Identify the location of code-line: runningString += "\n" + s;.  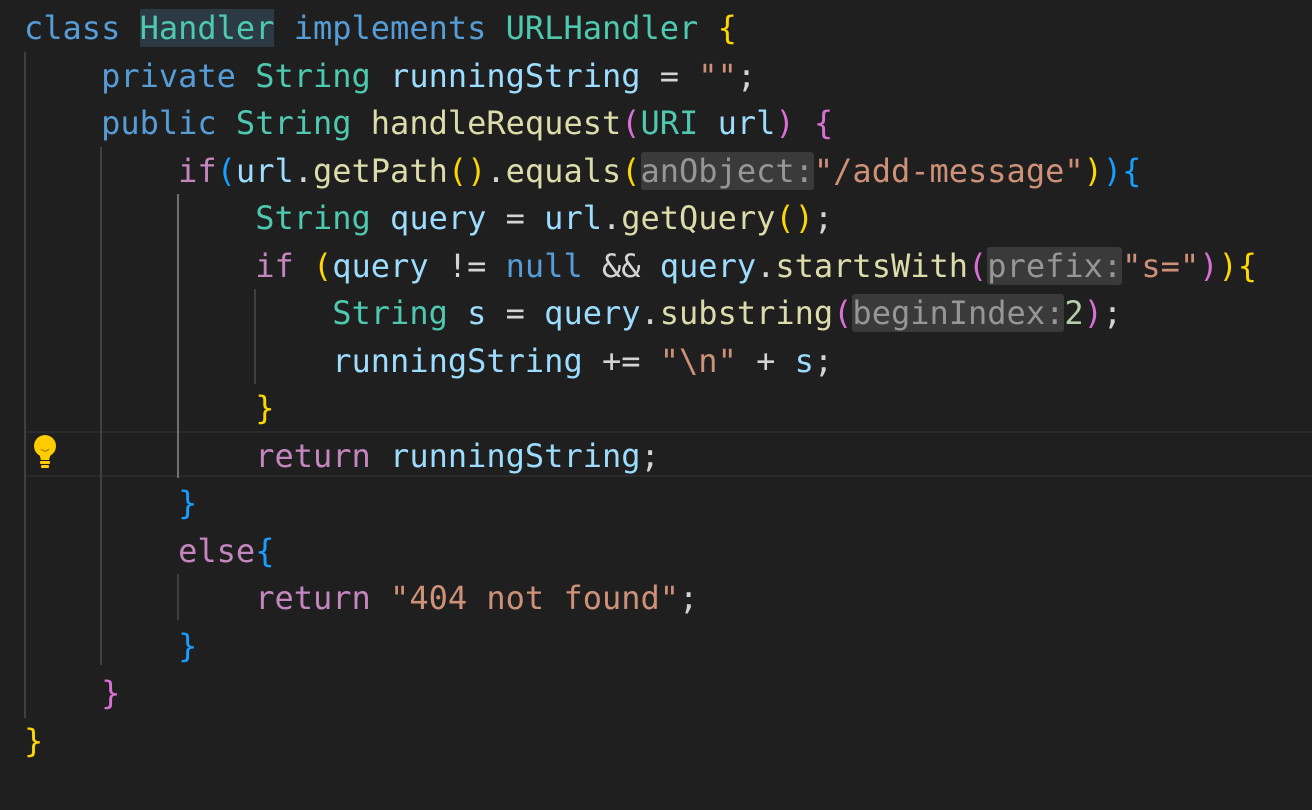
(428, 361).